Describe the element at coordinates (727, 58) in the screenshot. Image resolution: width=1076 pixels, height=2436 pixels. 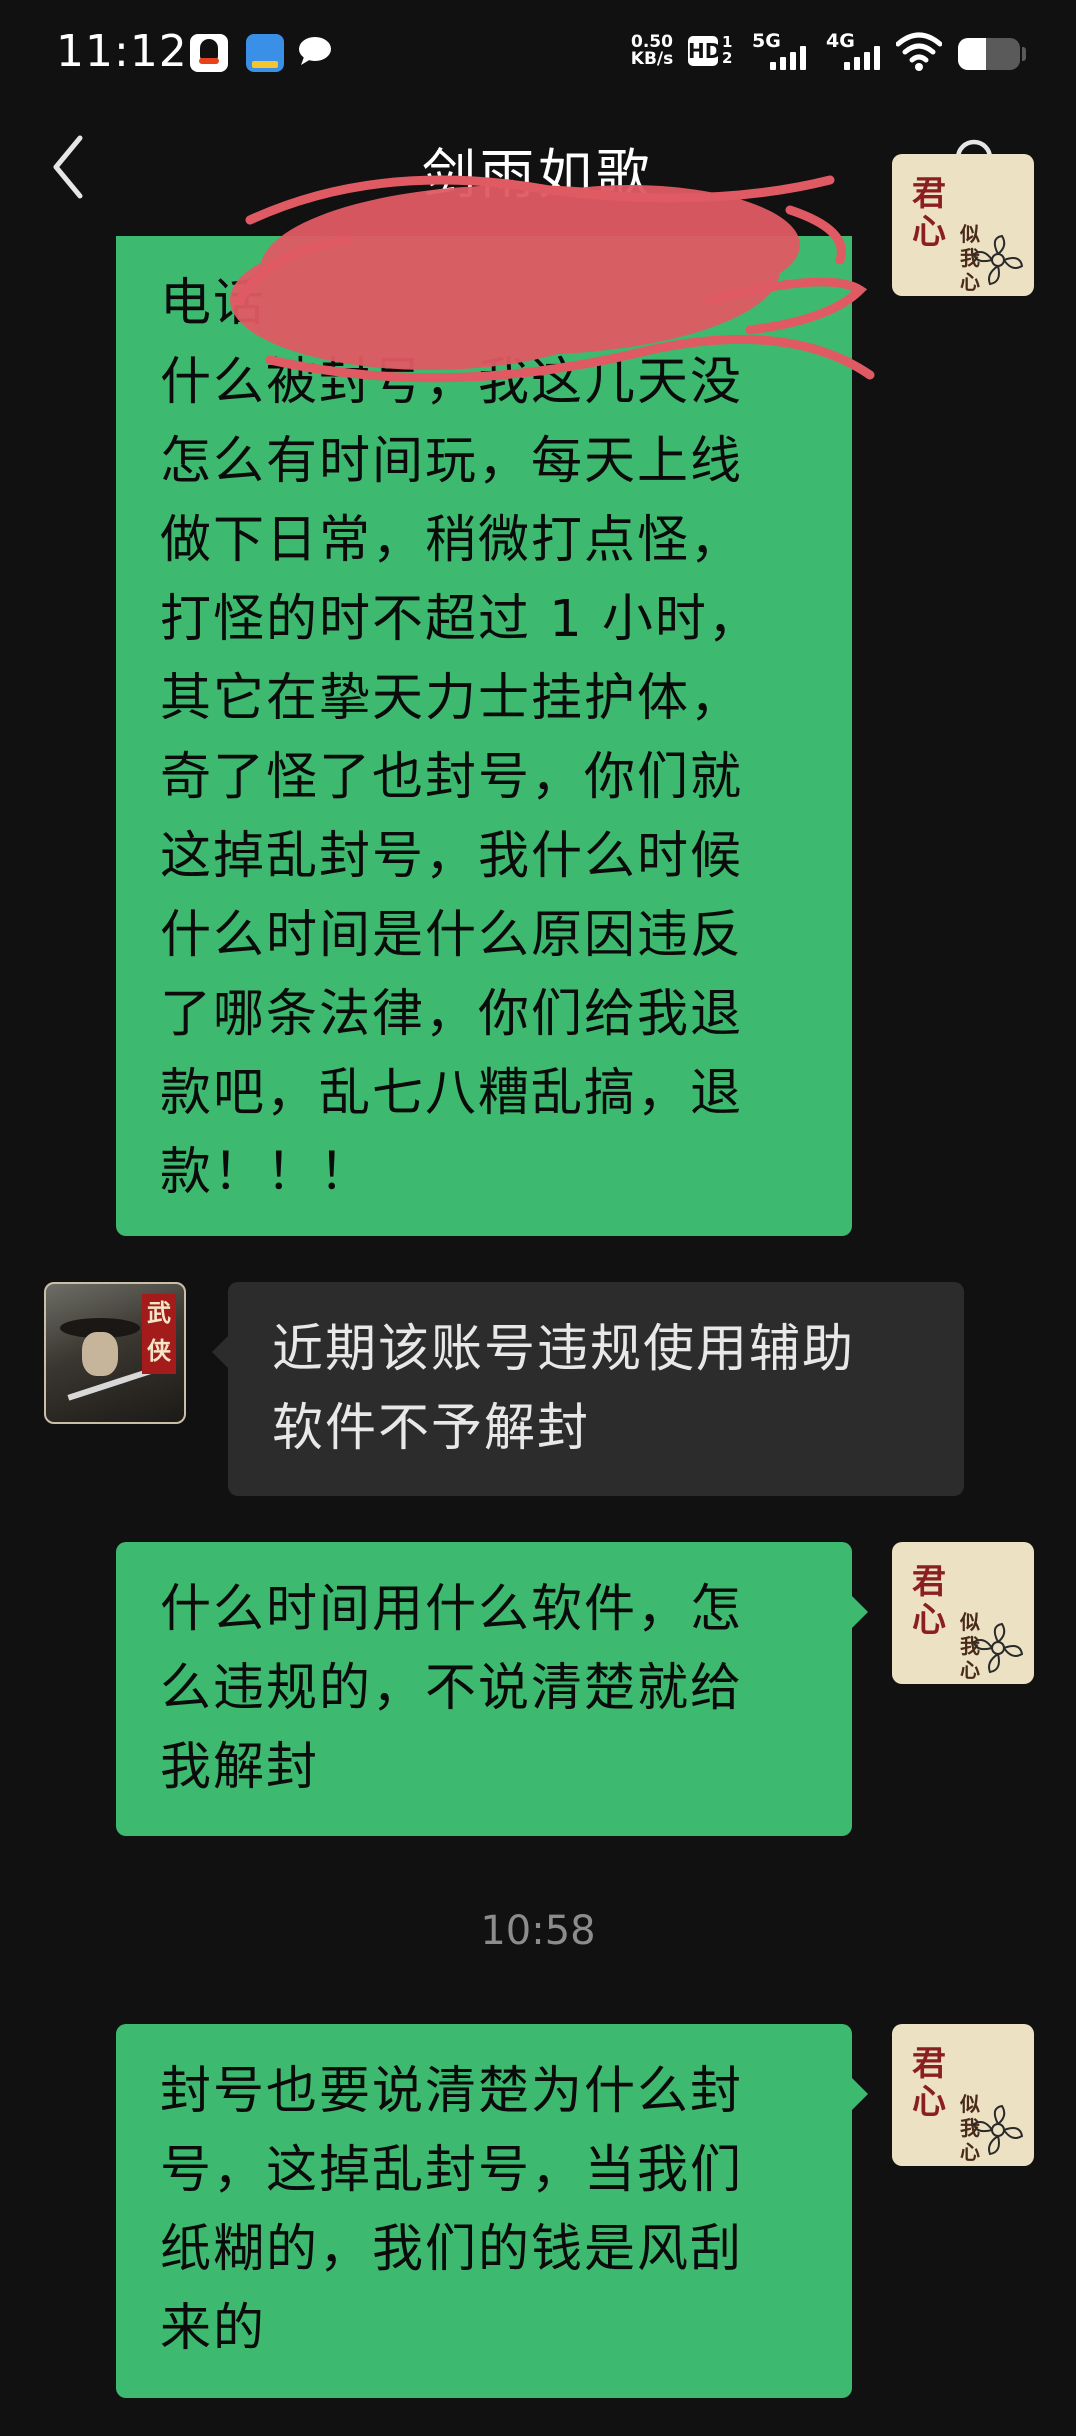
I see `hd-sub-bottom: 2` at that location.